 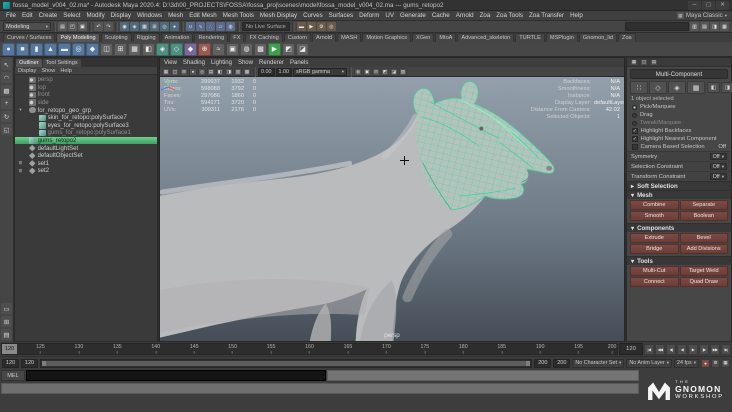 I want to click on expand-arrow-icon: ⊞, so click(x=20, y=171).